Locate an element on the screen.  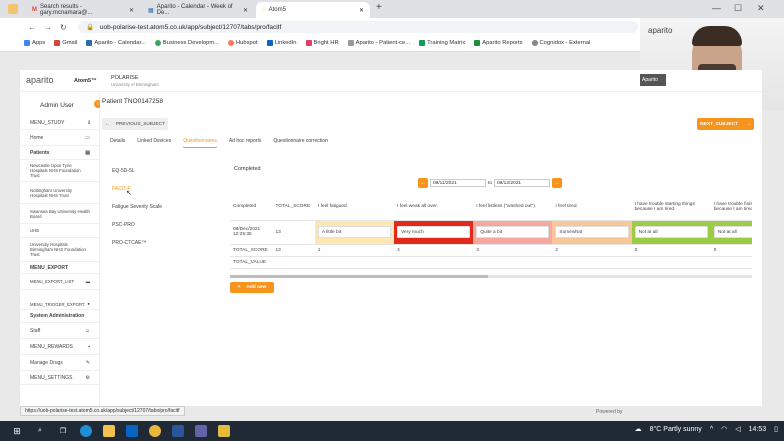
answer-value: Very much is located at coordinates (434, 232).